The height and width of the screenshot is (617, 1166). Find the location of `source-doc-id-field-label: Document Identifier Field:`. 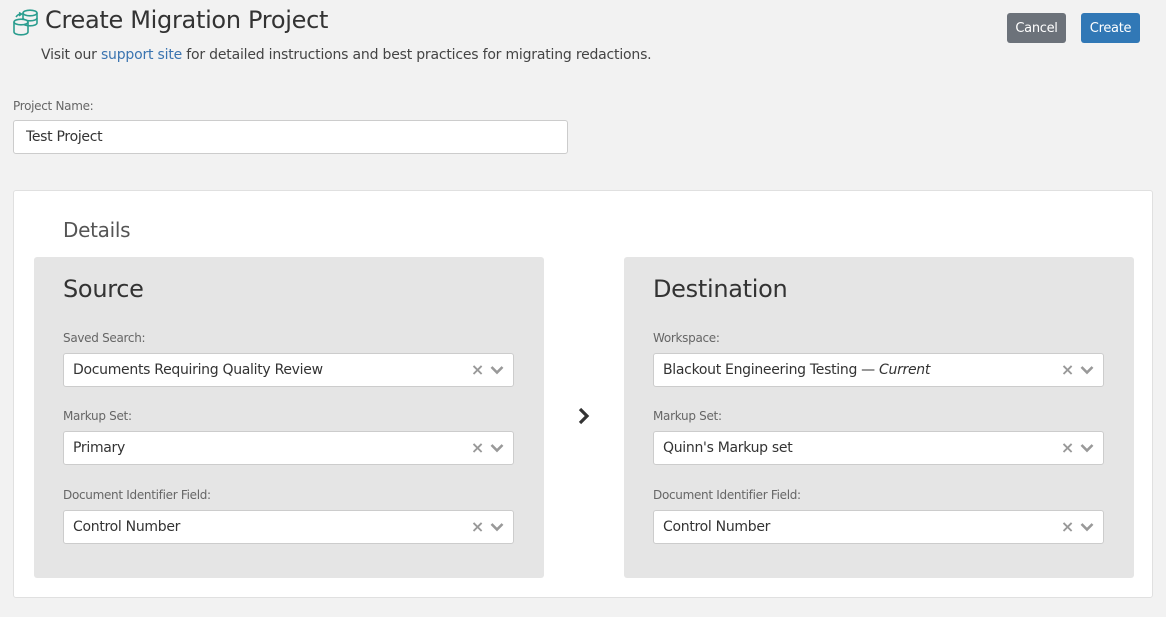

source-doc-id-field-label: Document Identifier Field: is located at coordinates (137, 495).